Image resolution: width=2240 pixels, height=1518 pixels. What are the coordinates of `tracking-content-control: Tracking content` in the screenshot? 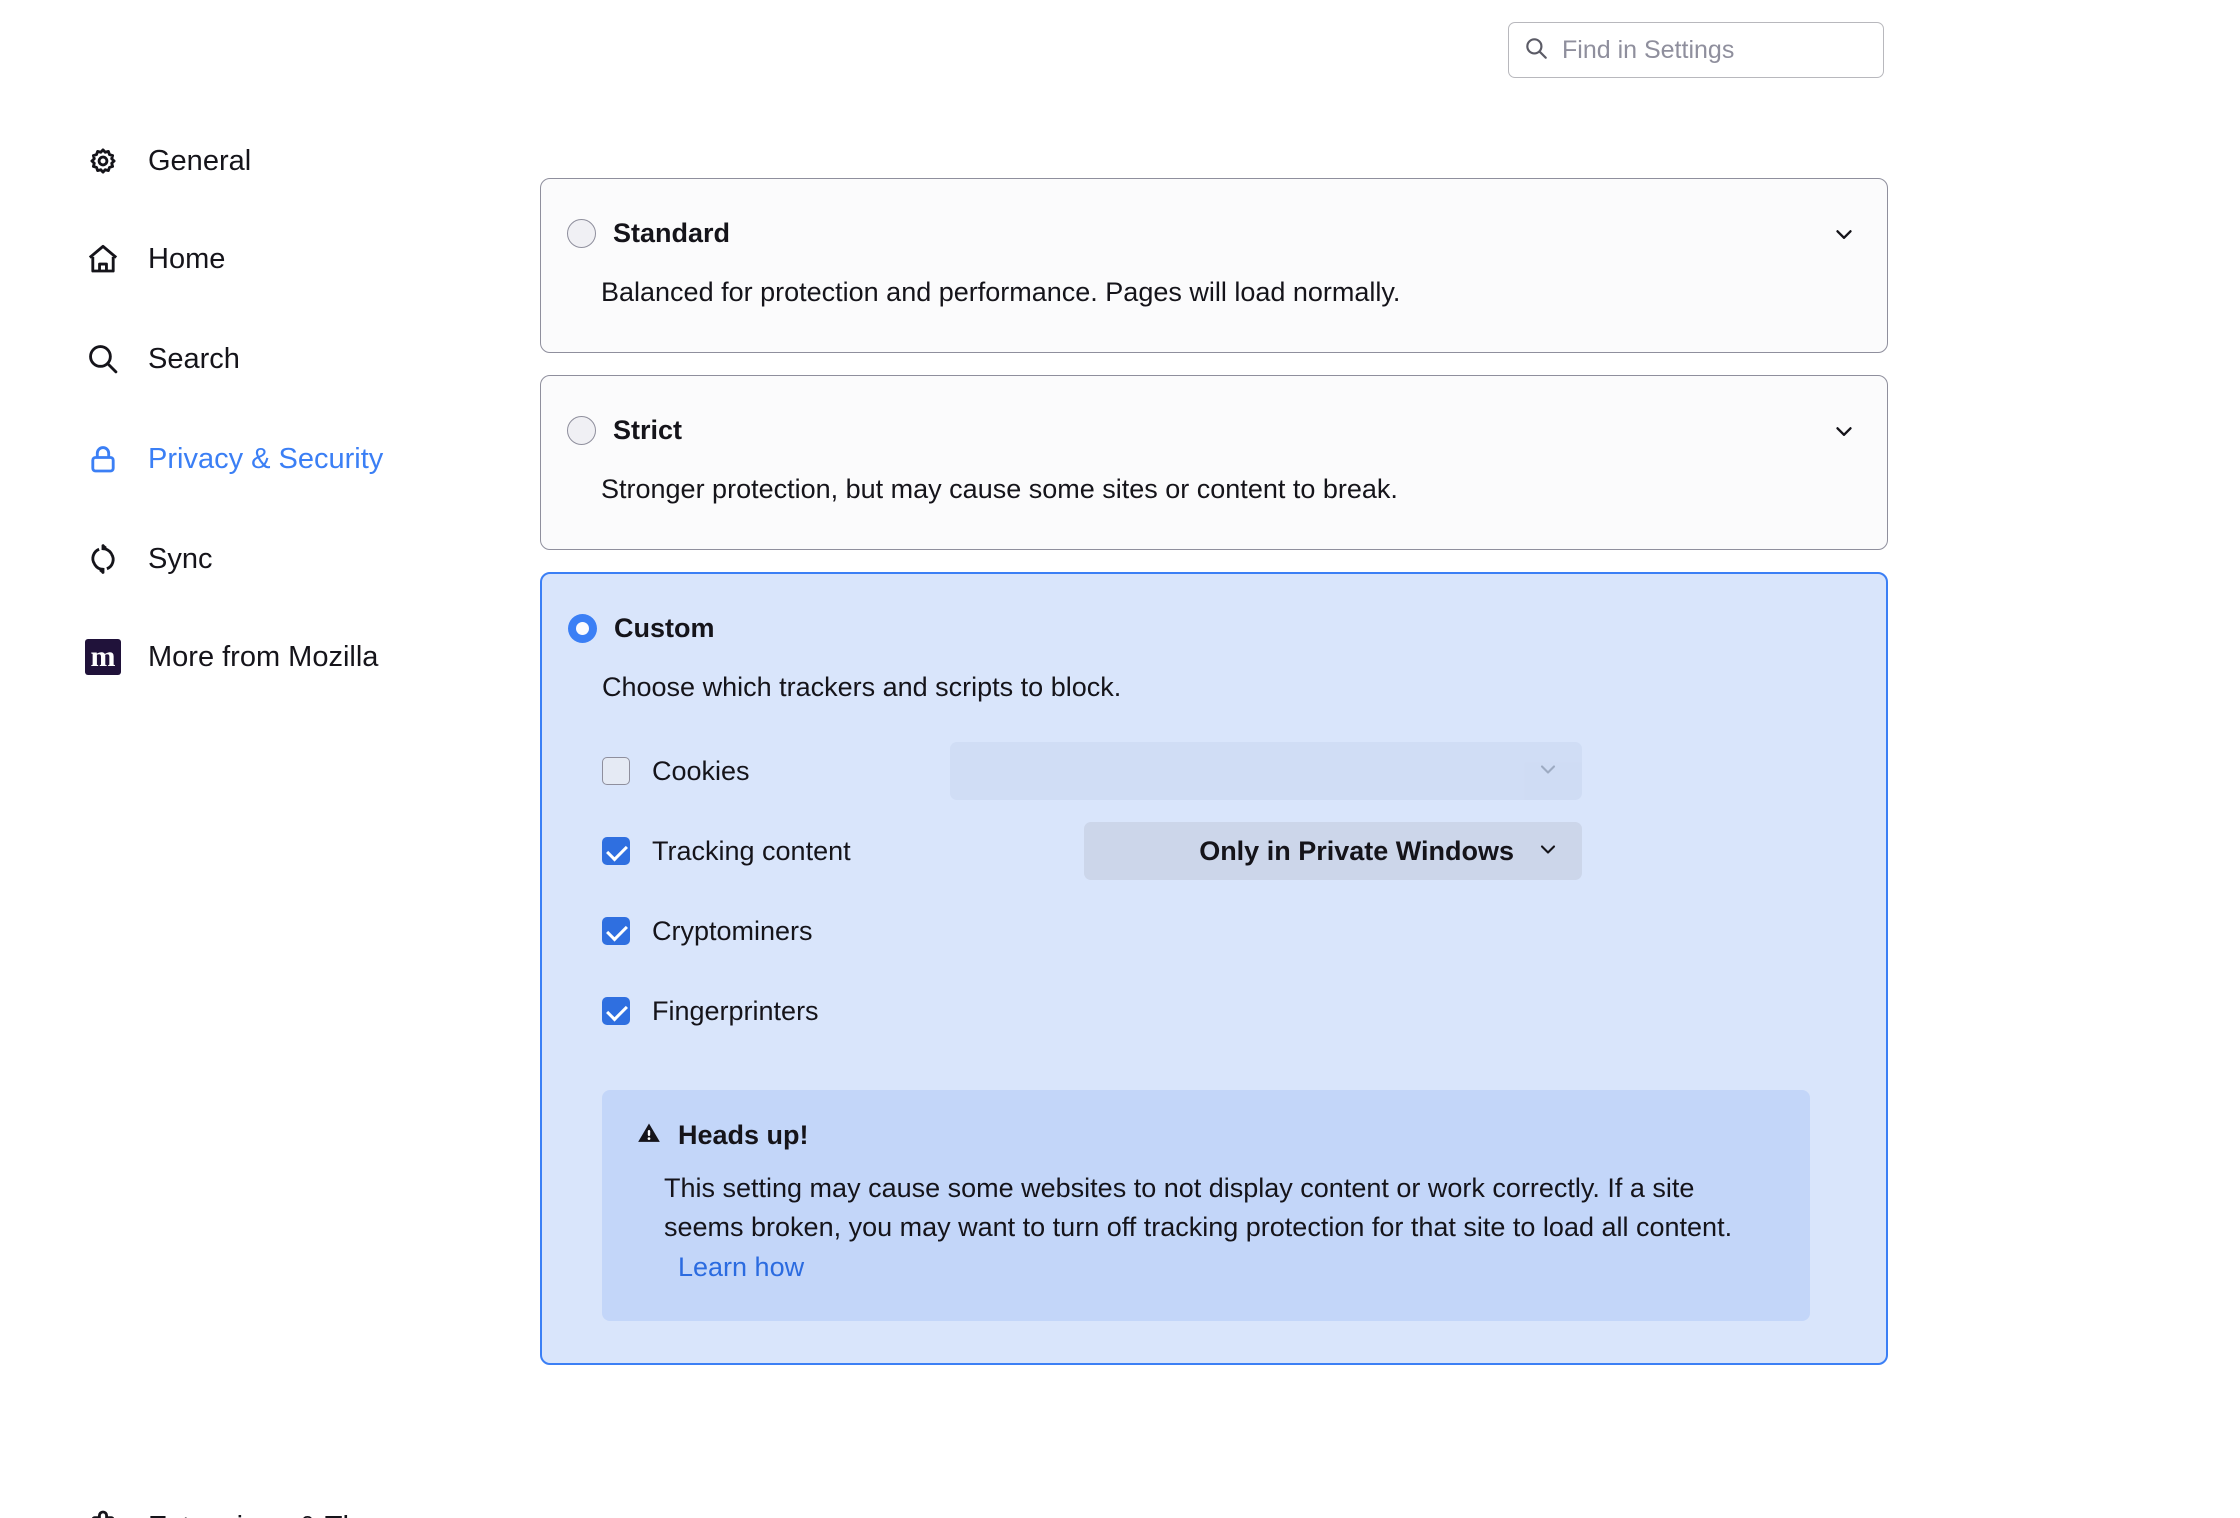 It's located at (737, 850).